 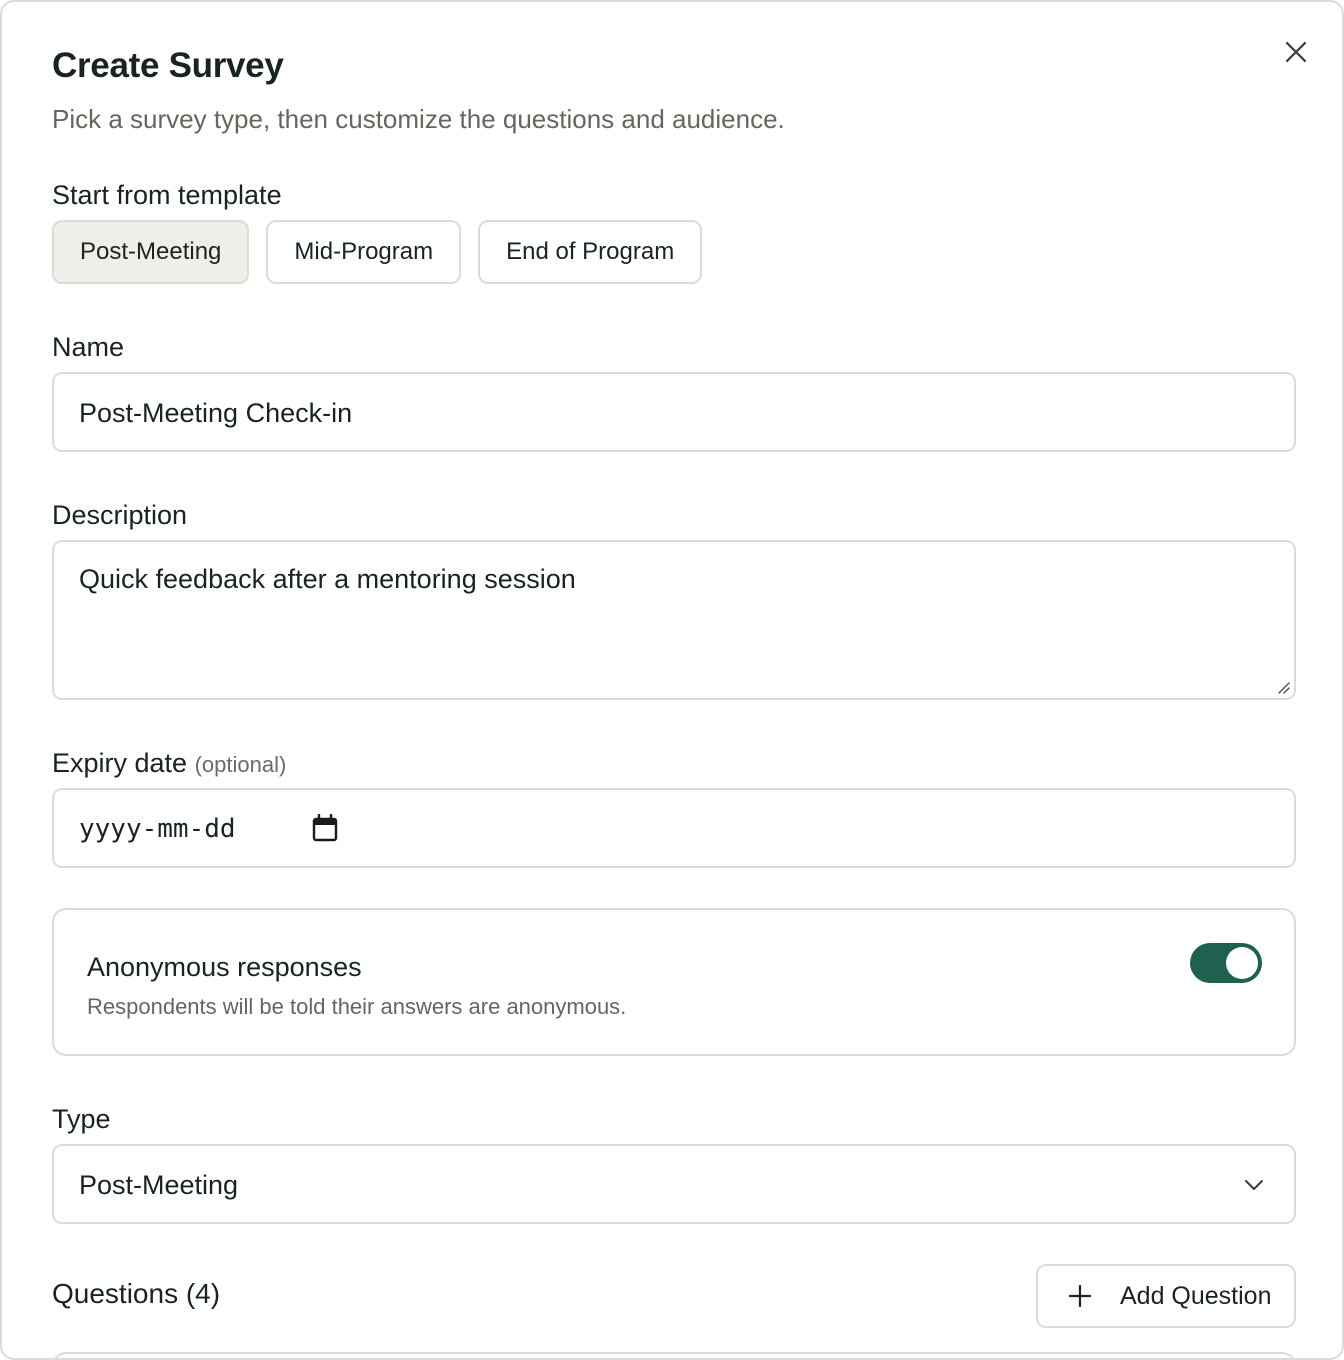 I want to click on anonymous-responses-toggle, so click(x=1226, y=963).